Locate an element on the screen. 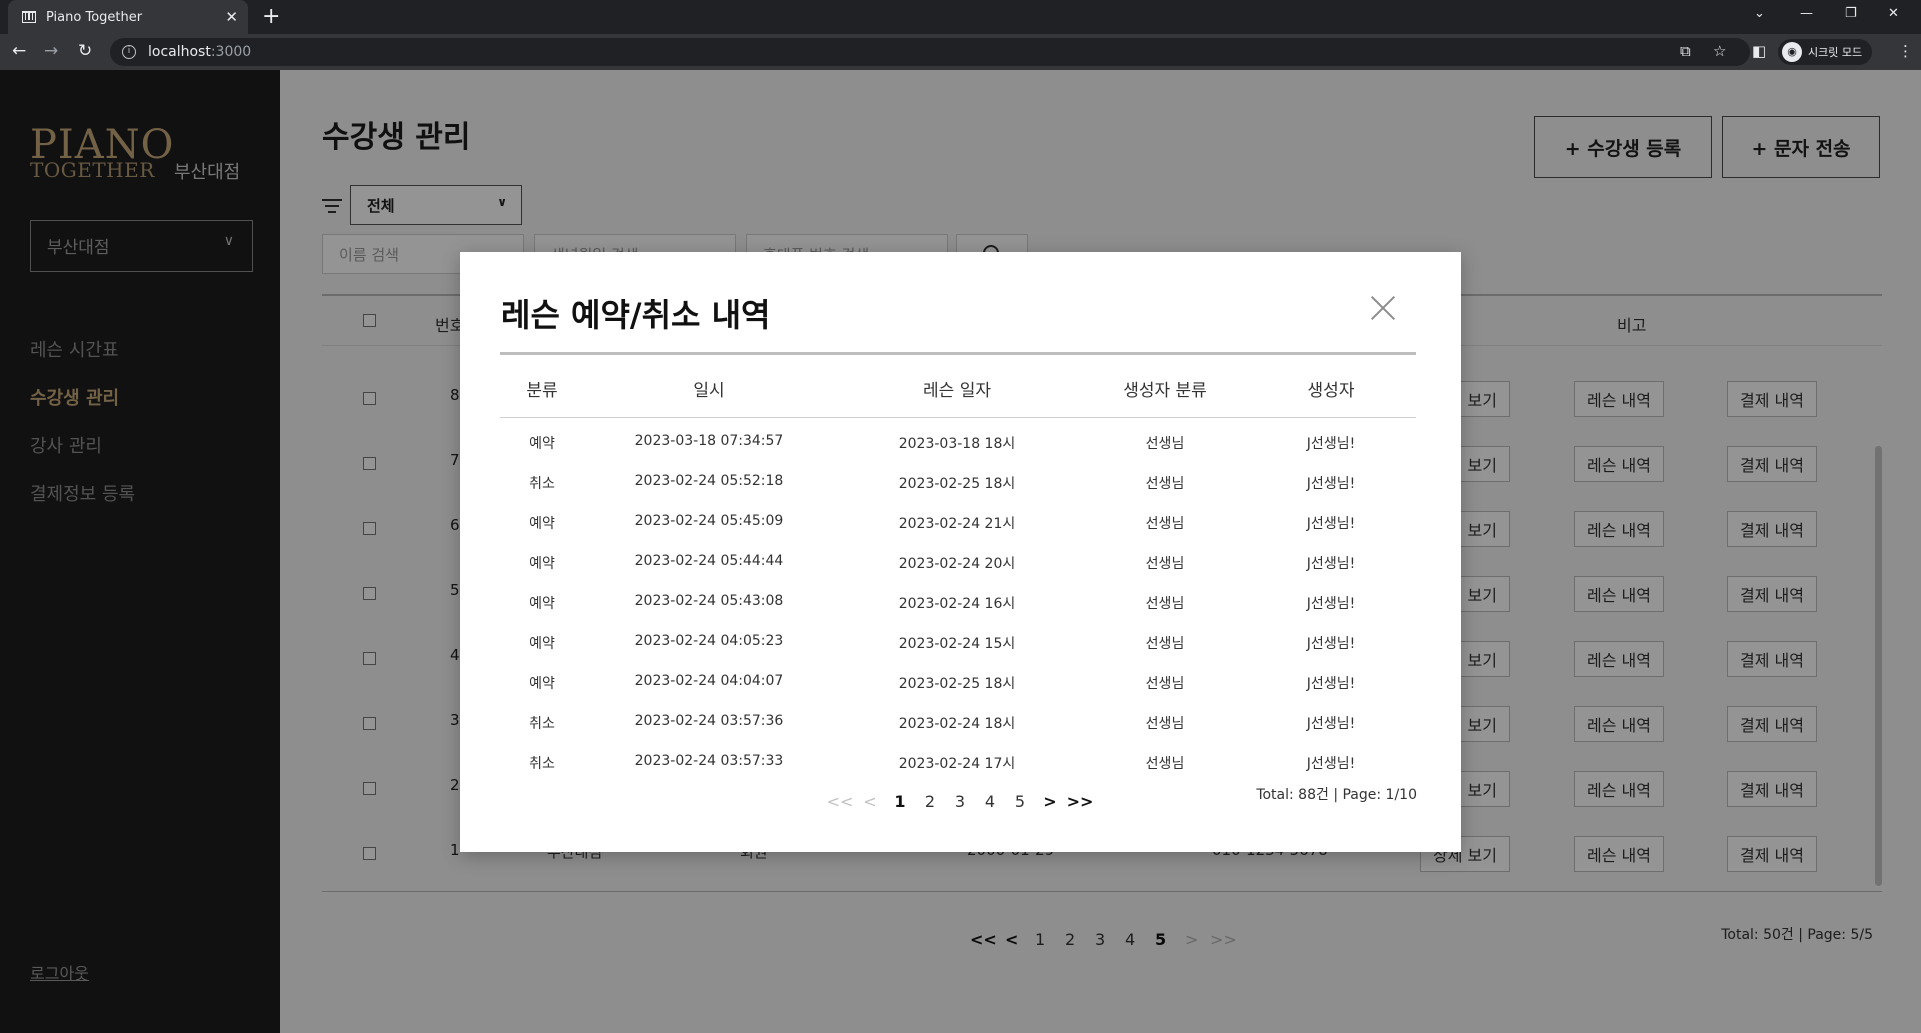  modal-column-creator: 생성자 is located at coordinates (1331, 391).